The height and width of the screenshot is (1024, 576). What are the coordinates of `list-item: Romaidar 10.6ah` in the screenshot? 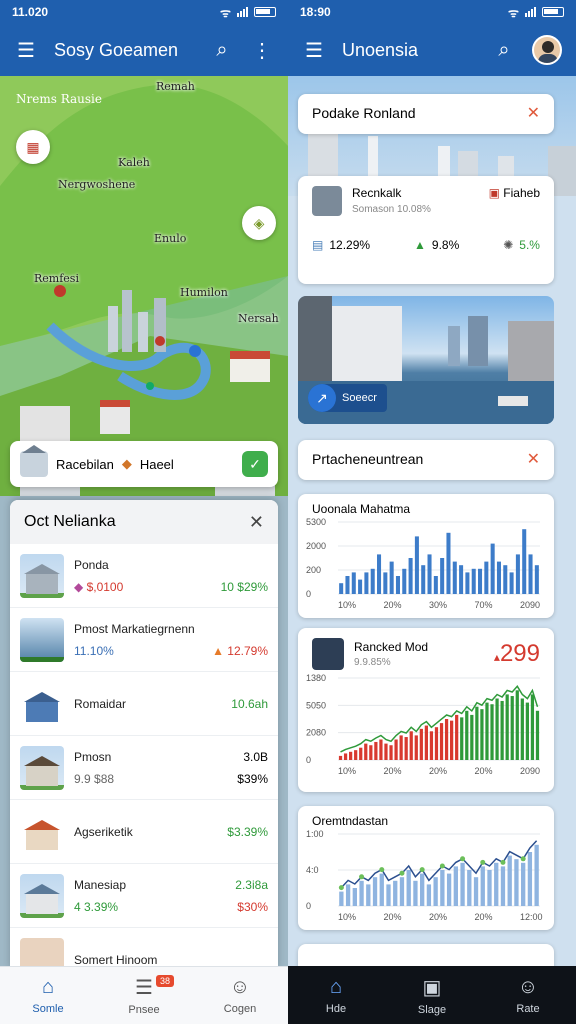 It's located at (144, 704).